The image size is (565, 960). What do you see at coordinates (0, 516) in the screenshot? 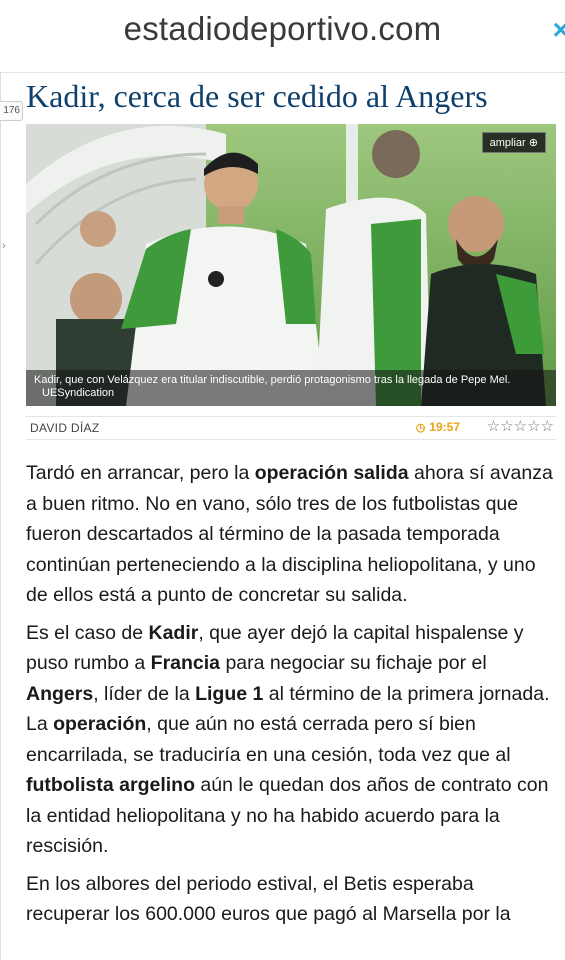
I see `sidebar-edge` at bounding box center [0, 516].